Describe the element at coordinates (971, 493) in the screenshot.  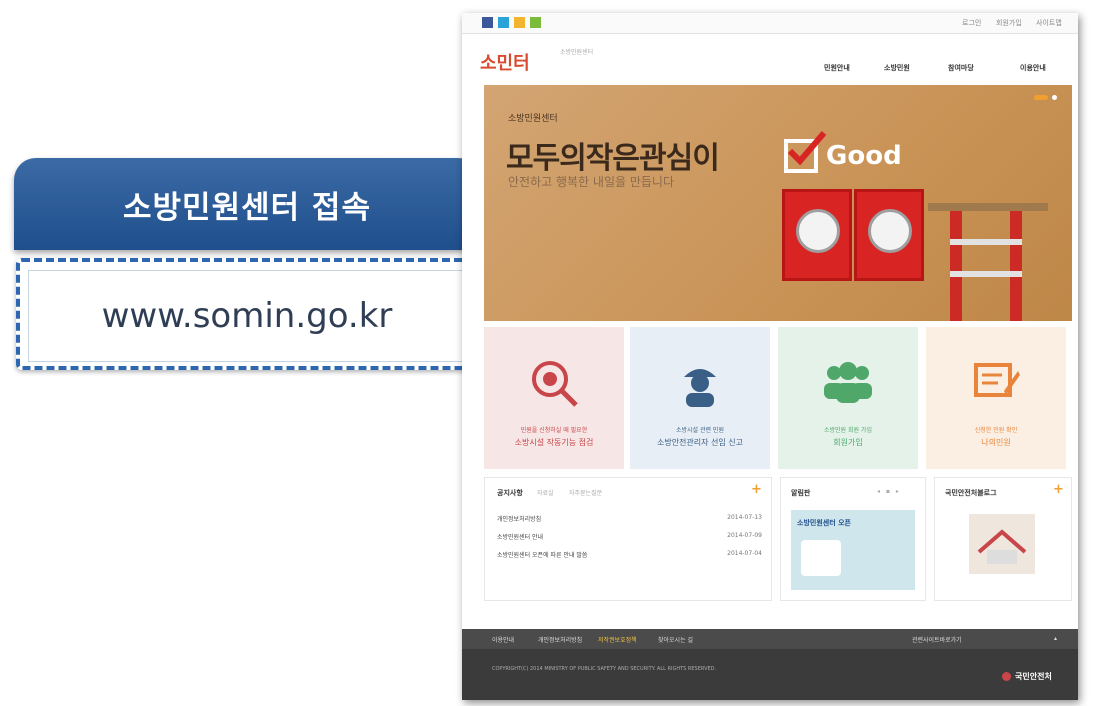
I see `blog-title: 국민안전처블로그` at that location.